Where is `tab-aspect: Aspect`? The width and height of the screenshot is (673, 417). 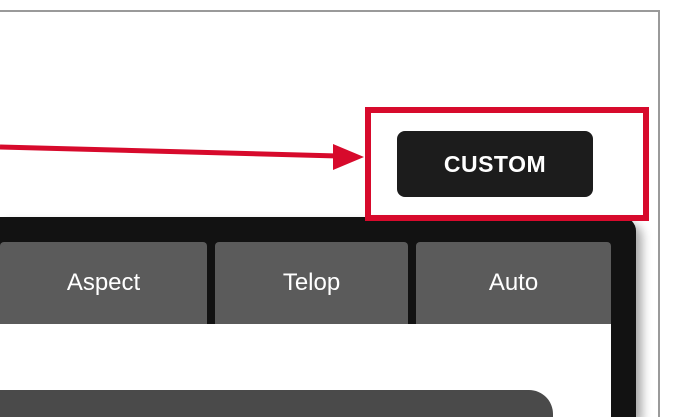
tab-aspect: Aspect is located at coordinates (103, 283).